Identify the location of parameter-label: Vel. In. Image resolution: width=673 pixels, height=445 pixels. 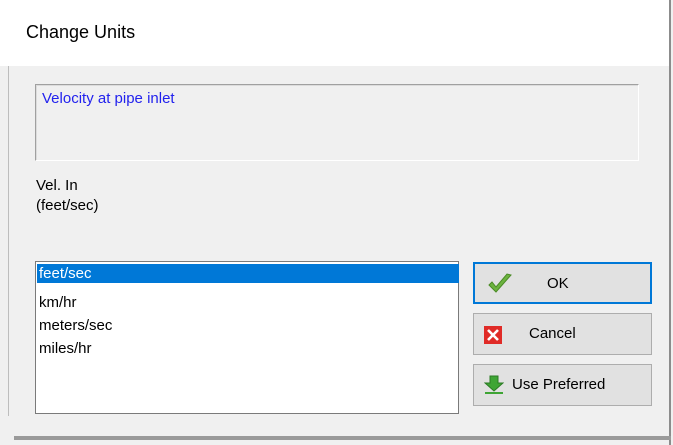
(57, 185).